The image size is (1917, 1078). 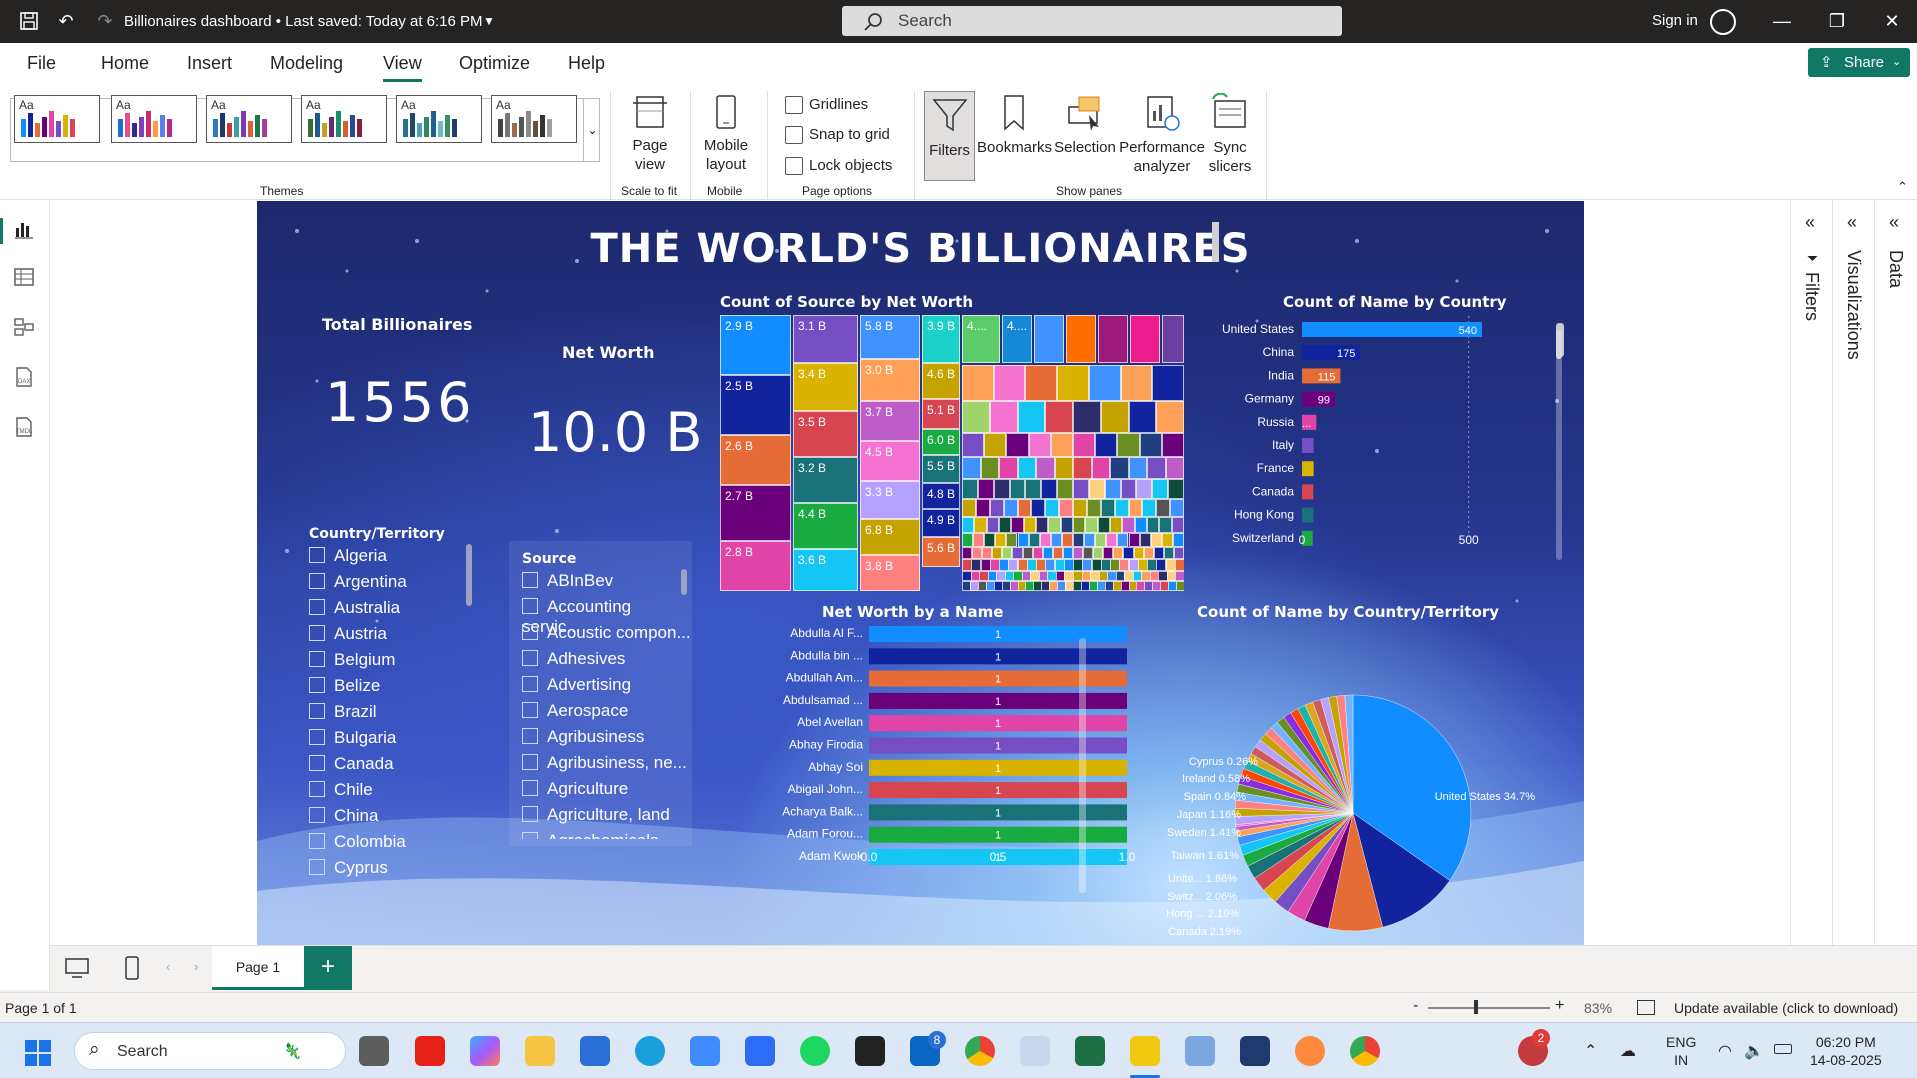 I want to click on prev-page-icon: ‹, so click(x=168, y=966).